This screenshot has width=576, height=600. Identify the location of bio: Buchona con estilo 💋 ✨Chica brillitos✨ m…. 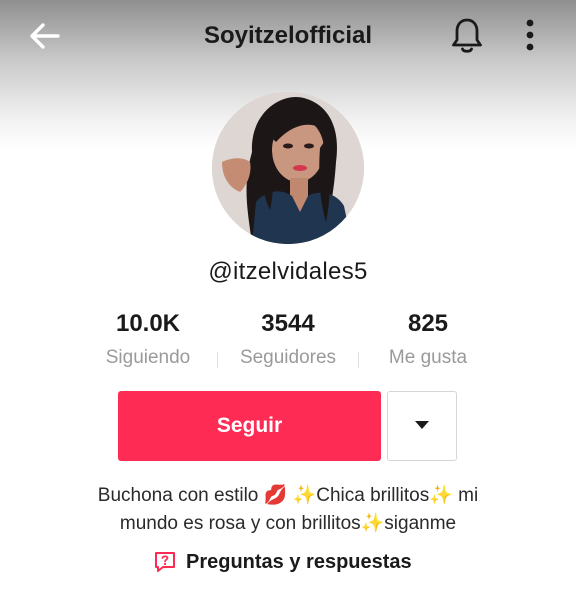
(288, 510).